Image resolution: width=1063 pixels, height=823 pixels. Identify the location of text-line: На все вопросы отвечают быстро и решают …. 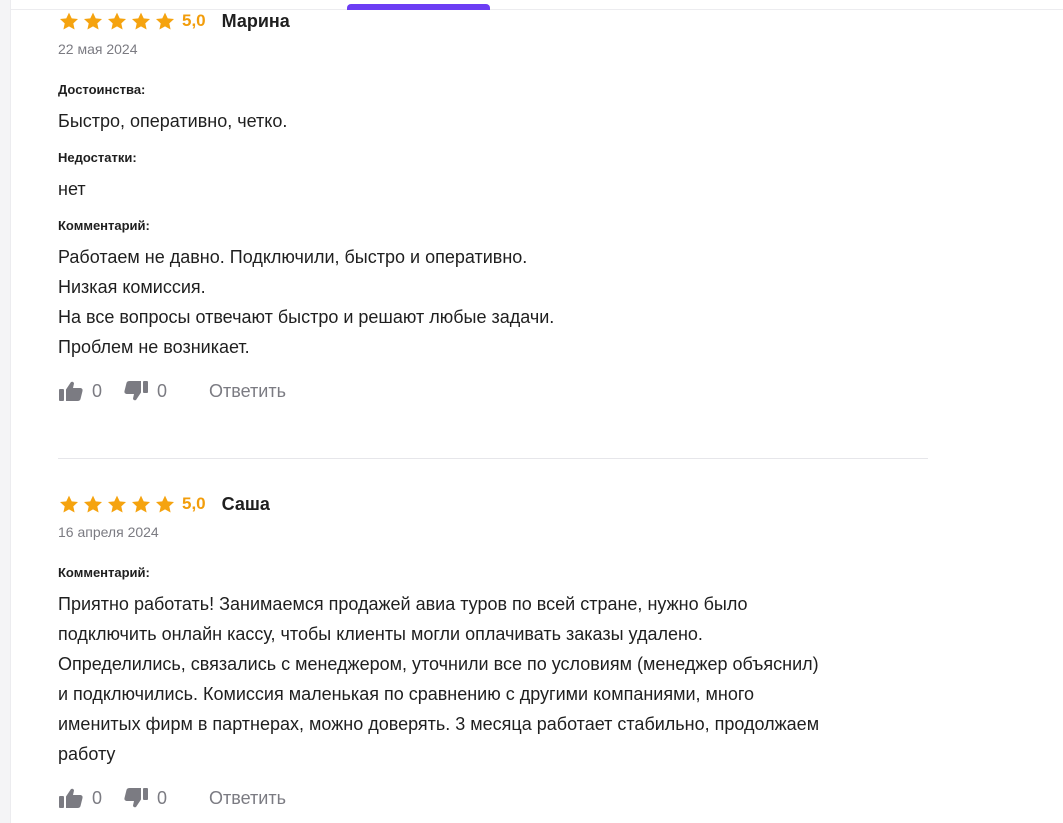
(306, 317).